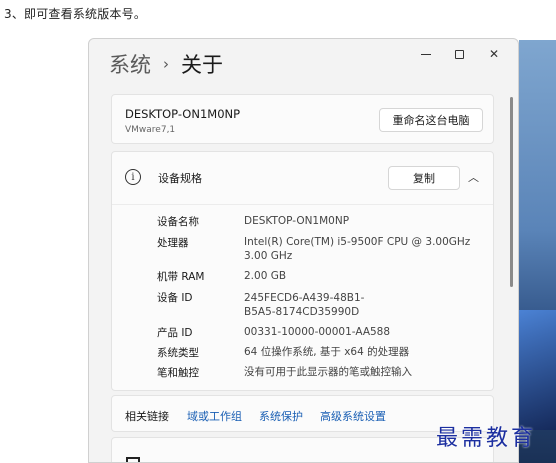  I want to click on link-domain-workgroup: 域或工作组, so click(214, 416).